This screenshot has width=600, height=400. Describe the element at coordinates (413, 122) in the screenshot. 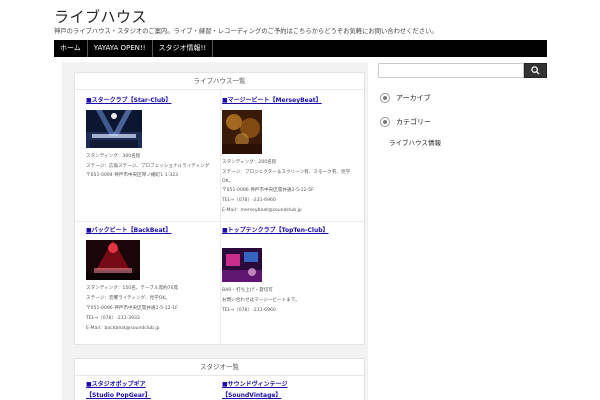

I see `sidebar-item-label: カテゴリー` at that location.